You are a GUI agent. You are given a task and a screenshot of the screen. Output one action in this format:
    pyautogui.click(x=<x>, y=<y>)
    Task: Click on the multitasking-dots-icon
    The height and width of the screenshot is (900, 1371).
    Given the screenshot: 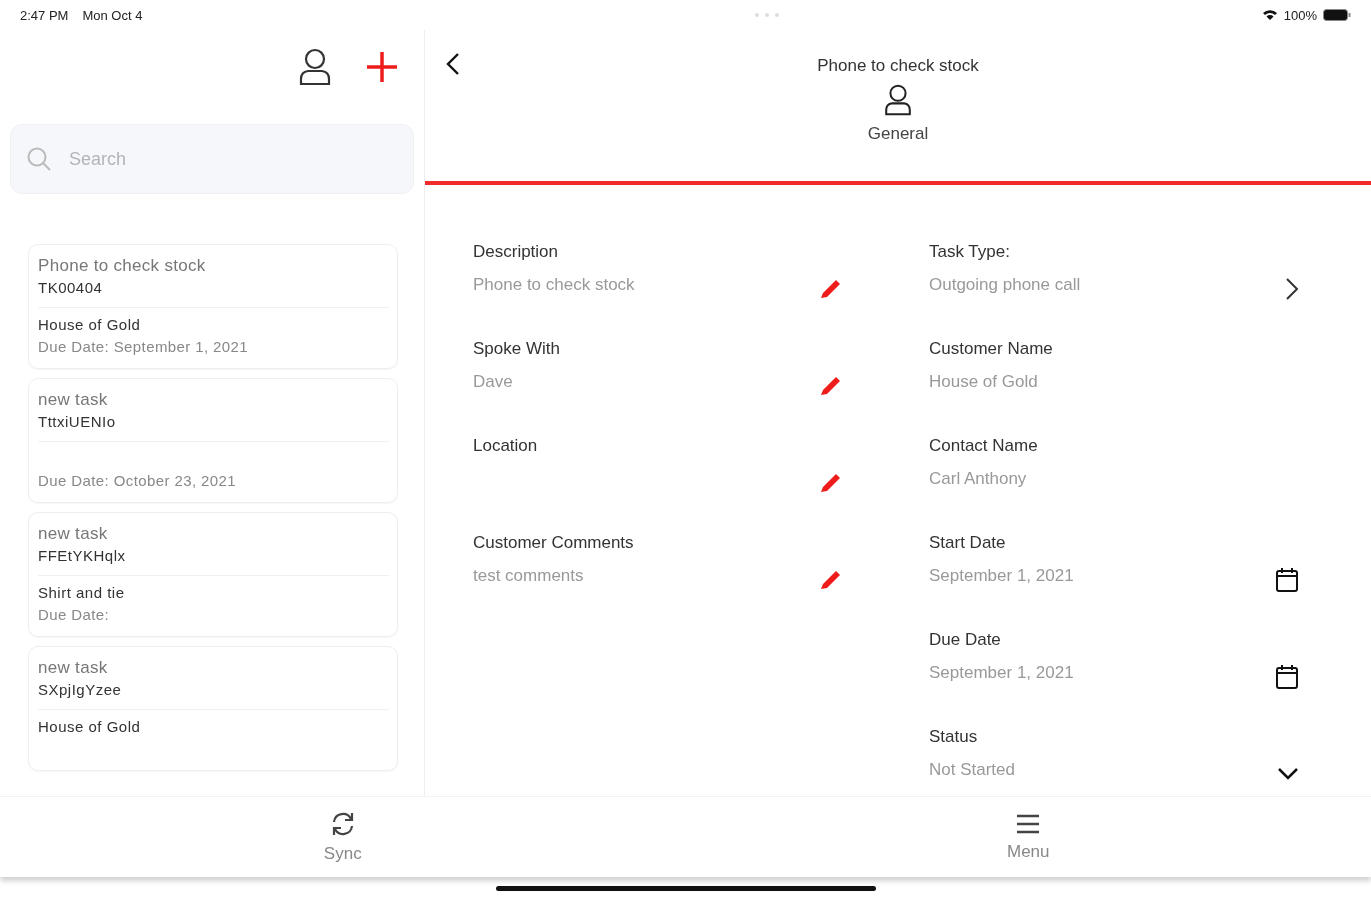 What is the action you would take?
    pyautogui.click(x=767, y=15)
    